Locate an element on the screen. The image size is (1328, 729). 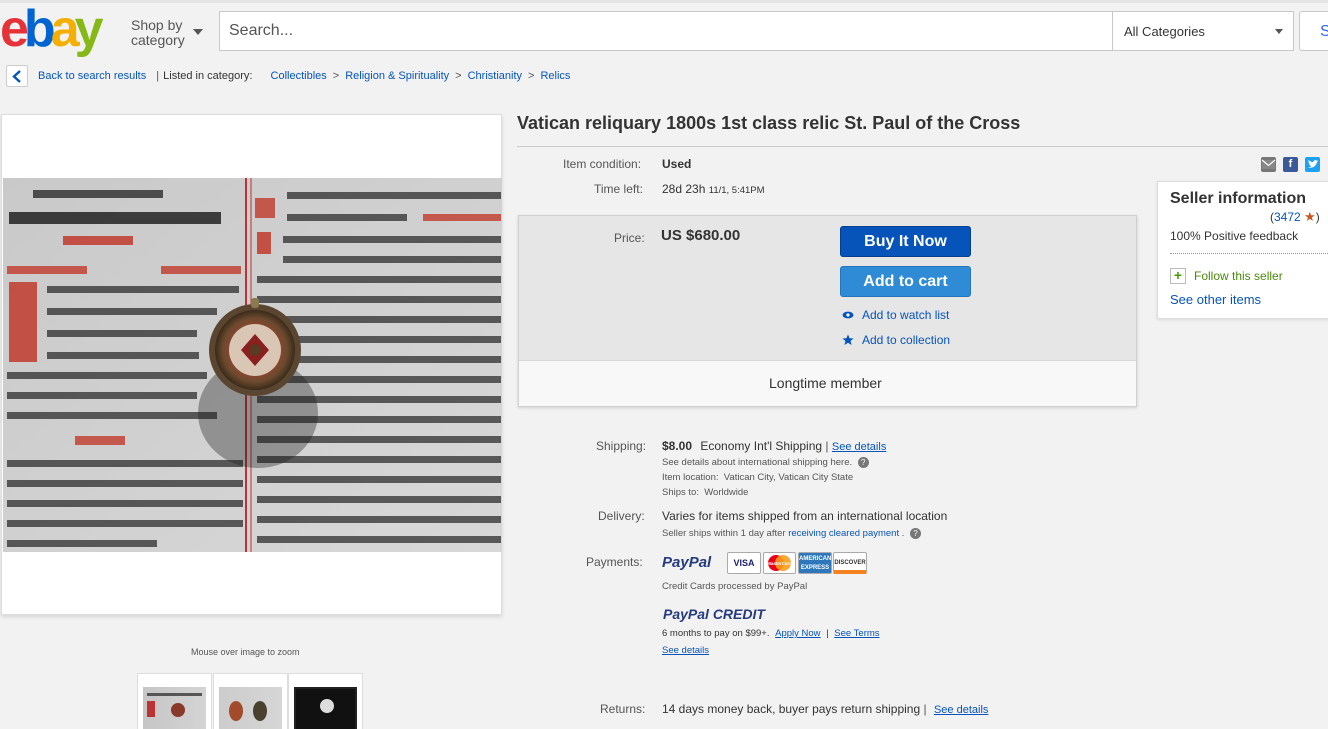
item-location-label: Item location: is located at coordinates (690, 477).